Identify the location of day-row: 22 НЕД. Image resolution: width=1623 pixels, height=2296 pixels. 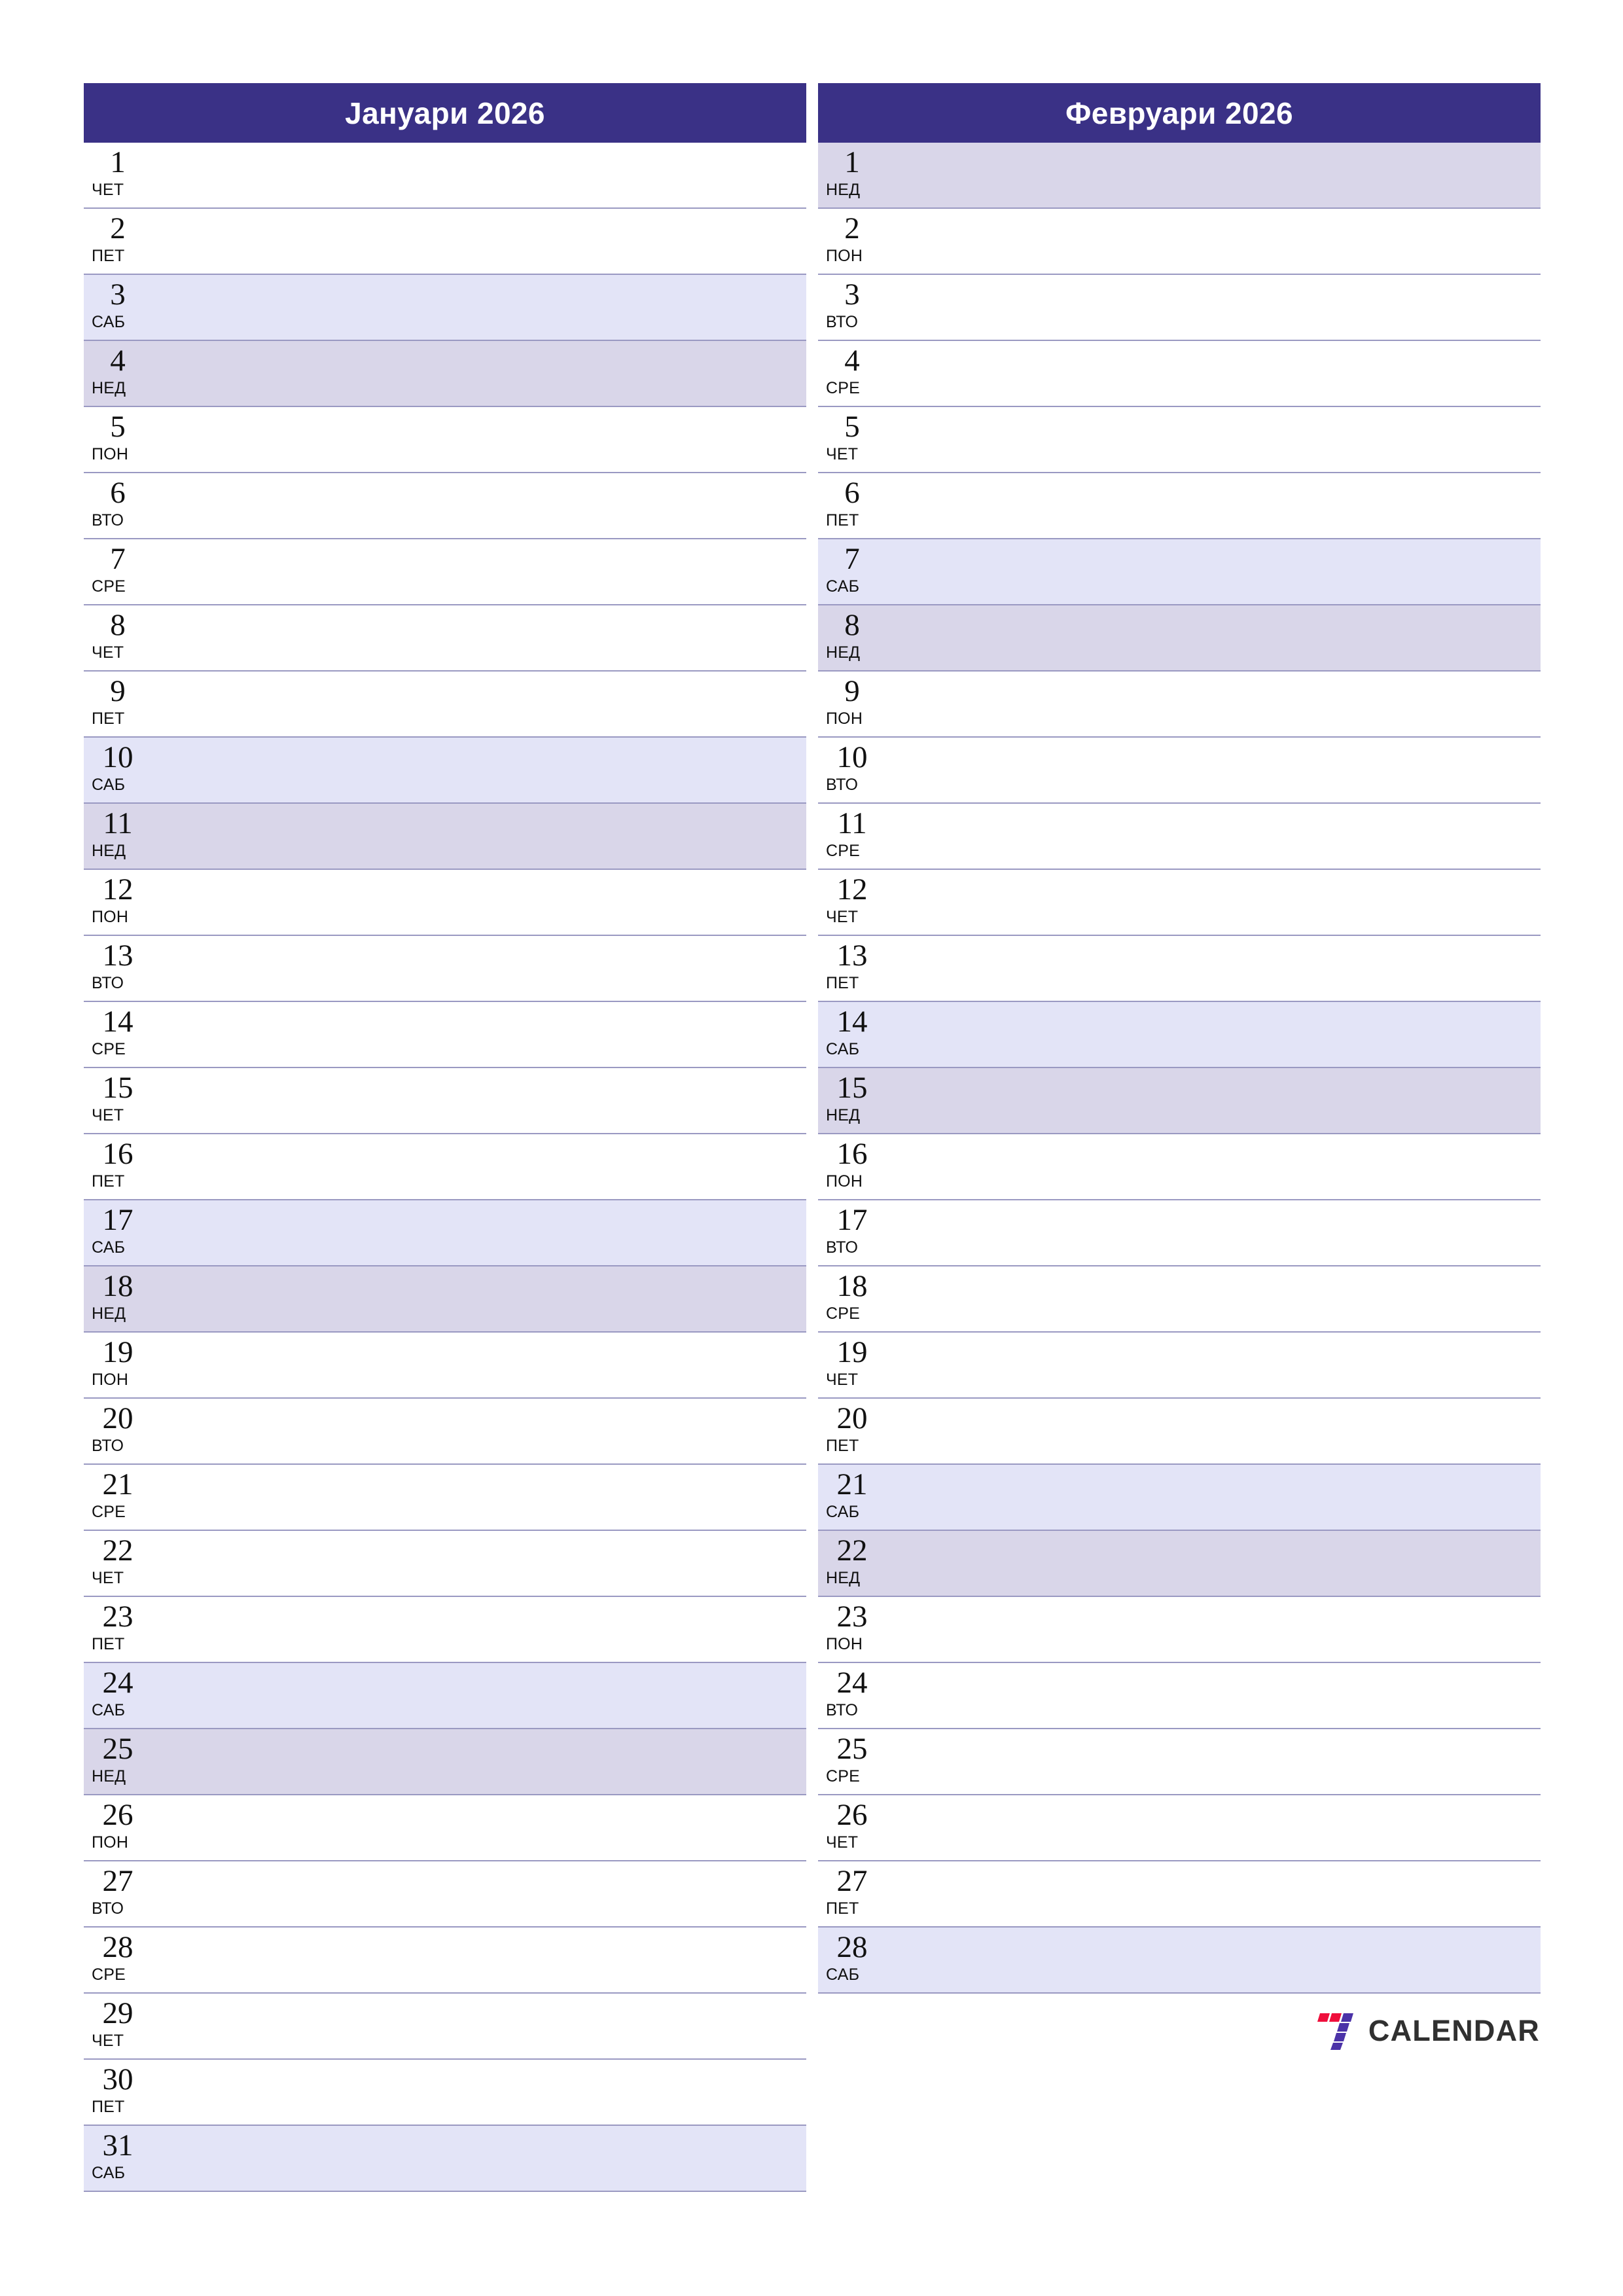
(1179, 1564).